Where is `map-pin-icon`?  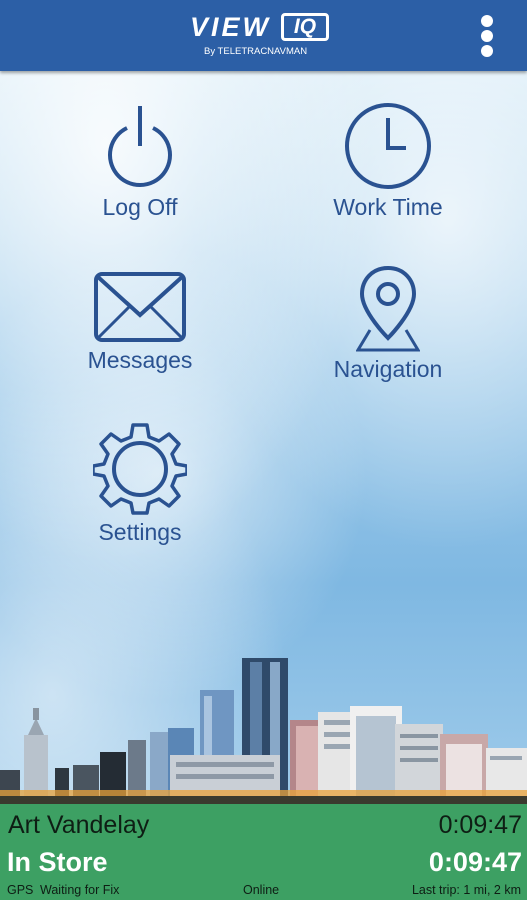
map-pin-icon is located at coordinates (388, 308).